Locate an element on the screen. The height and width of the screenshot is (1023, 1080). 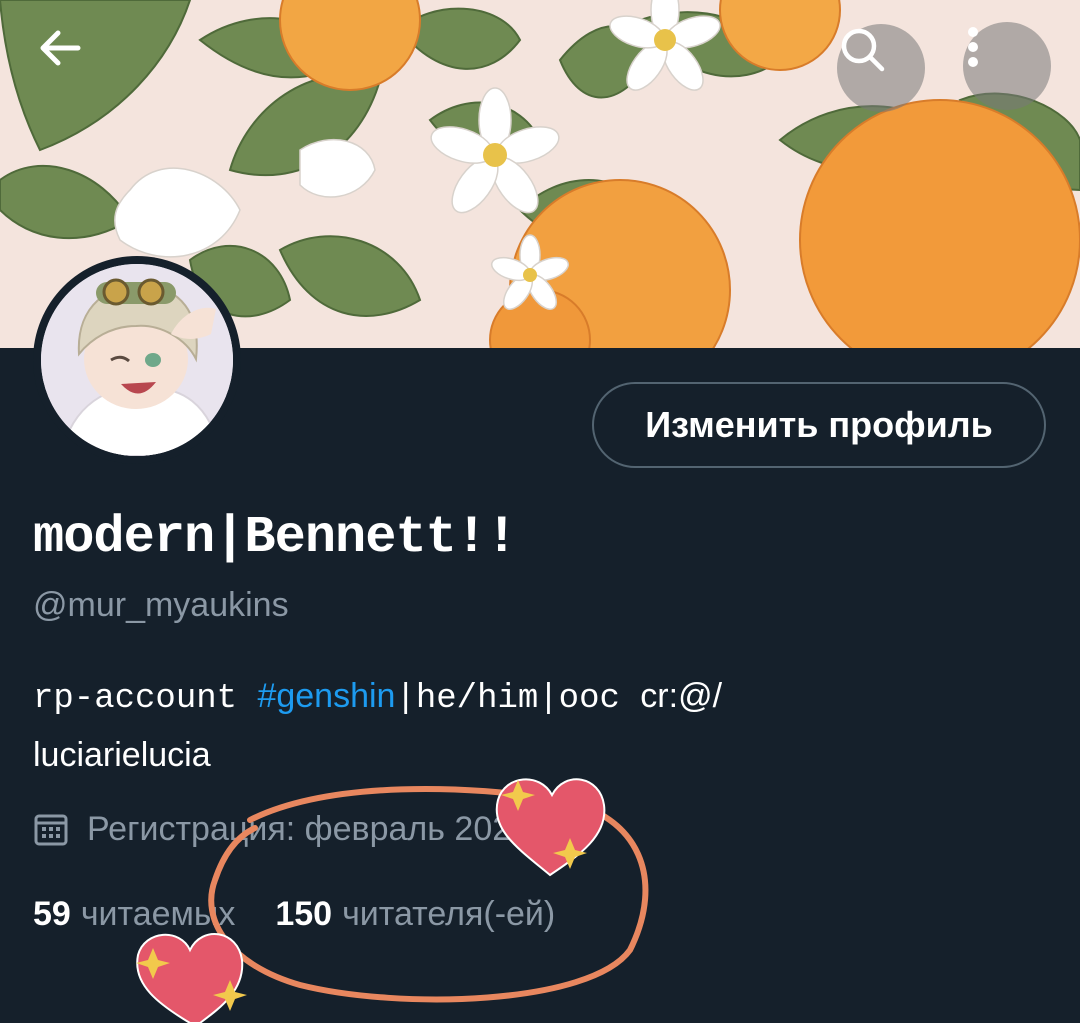
search-button is located at coordinates (881, 68).